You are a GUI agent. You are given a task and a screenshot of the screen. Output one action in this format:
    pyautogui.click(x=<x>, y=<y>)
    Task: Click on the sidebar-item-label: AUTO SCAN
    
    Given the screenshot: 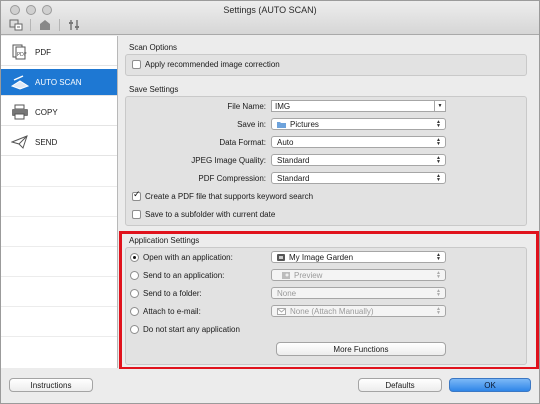 What is the action you would take?
    pyautogui.click(x=58, y=82)
    